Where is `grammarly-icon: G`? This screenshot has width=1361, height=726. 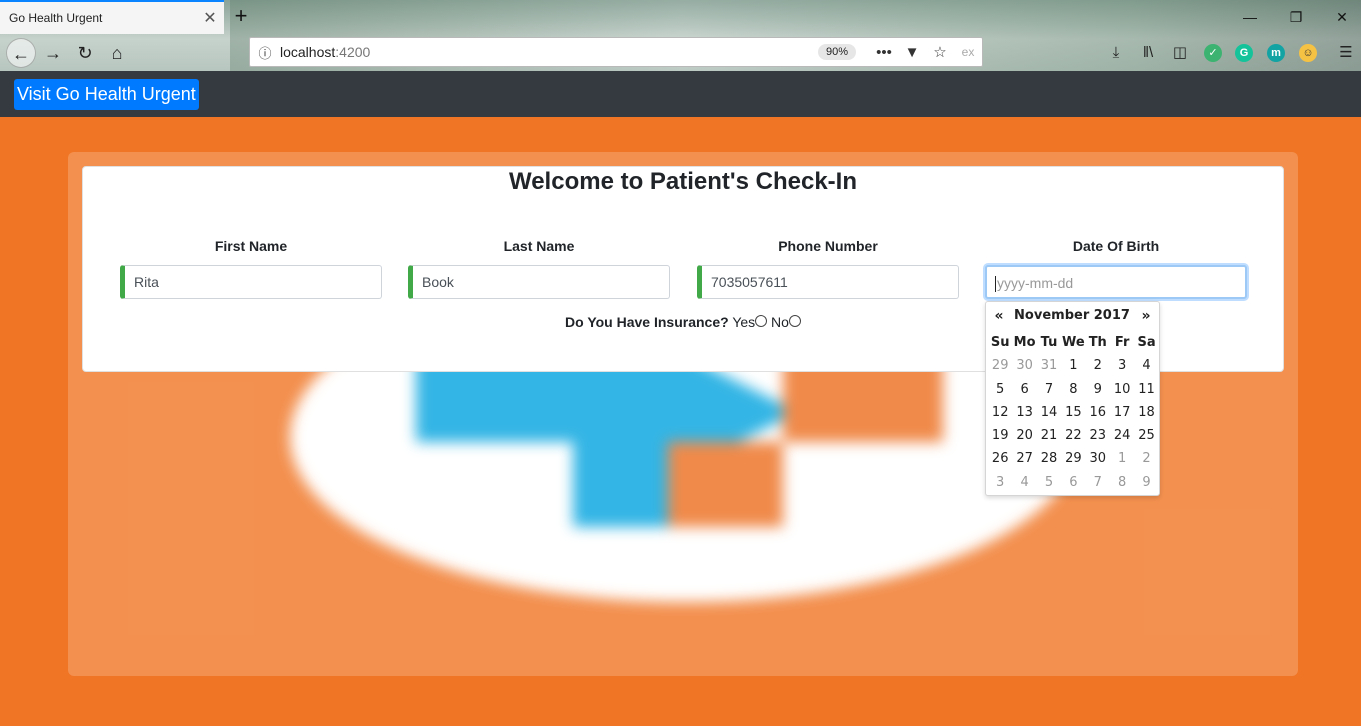 grammarly-icon: G is located at coordinates (1244, 53).